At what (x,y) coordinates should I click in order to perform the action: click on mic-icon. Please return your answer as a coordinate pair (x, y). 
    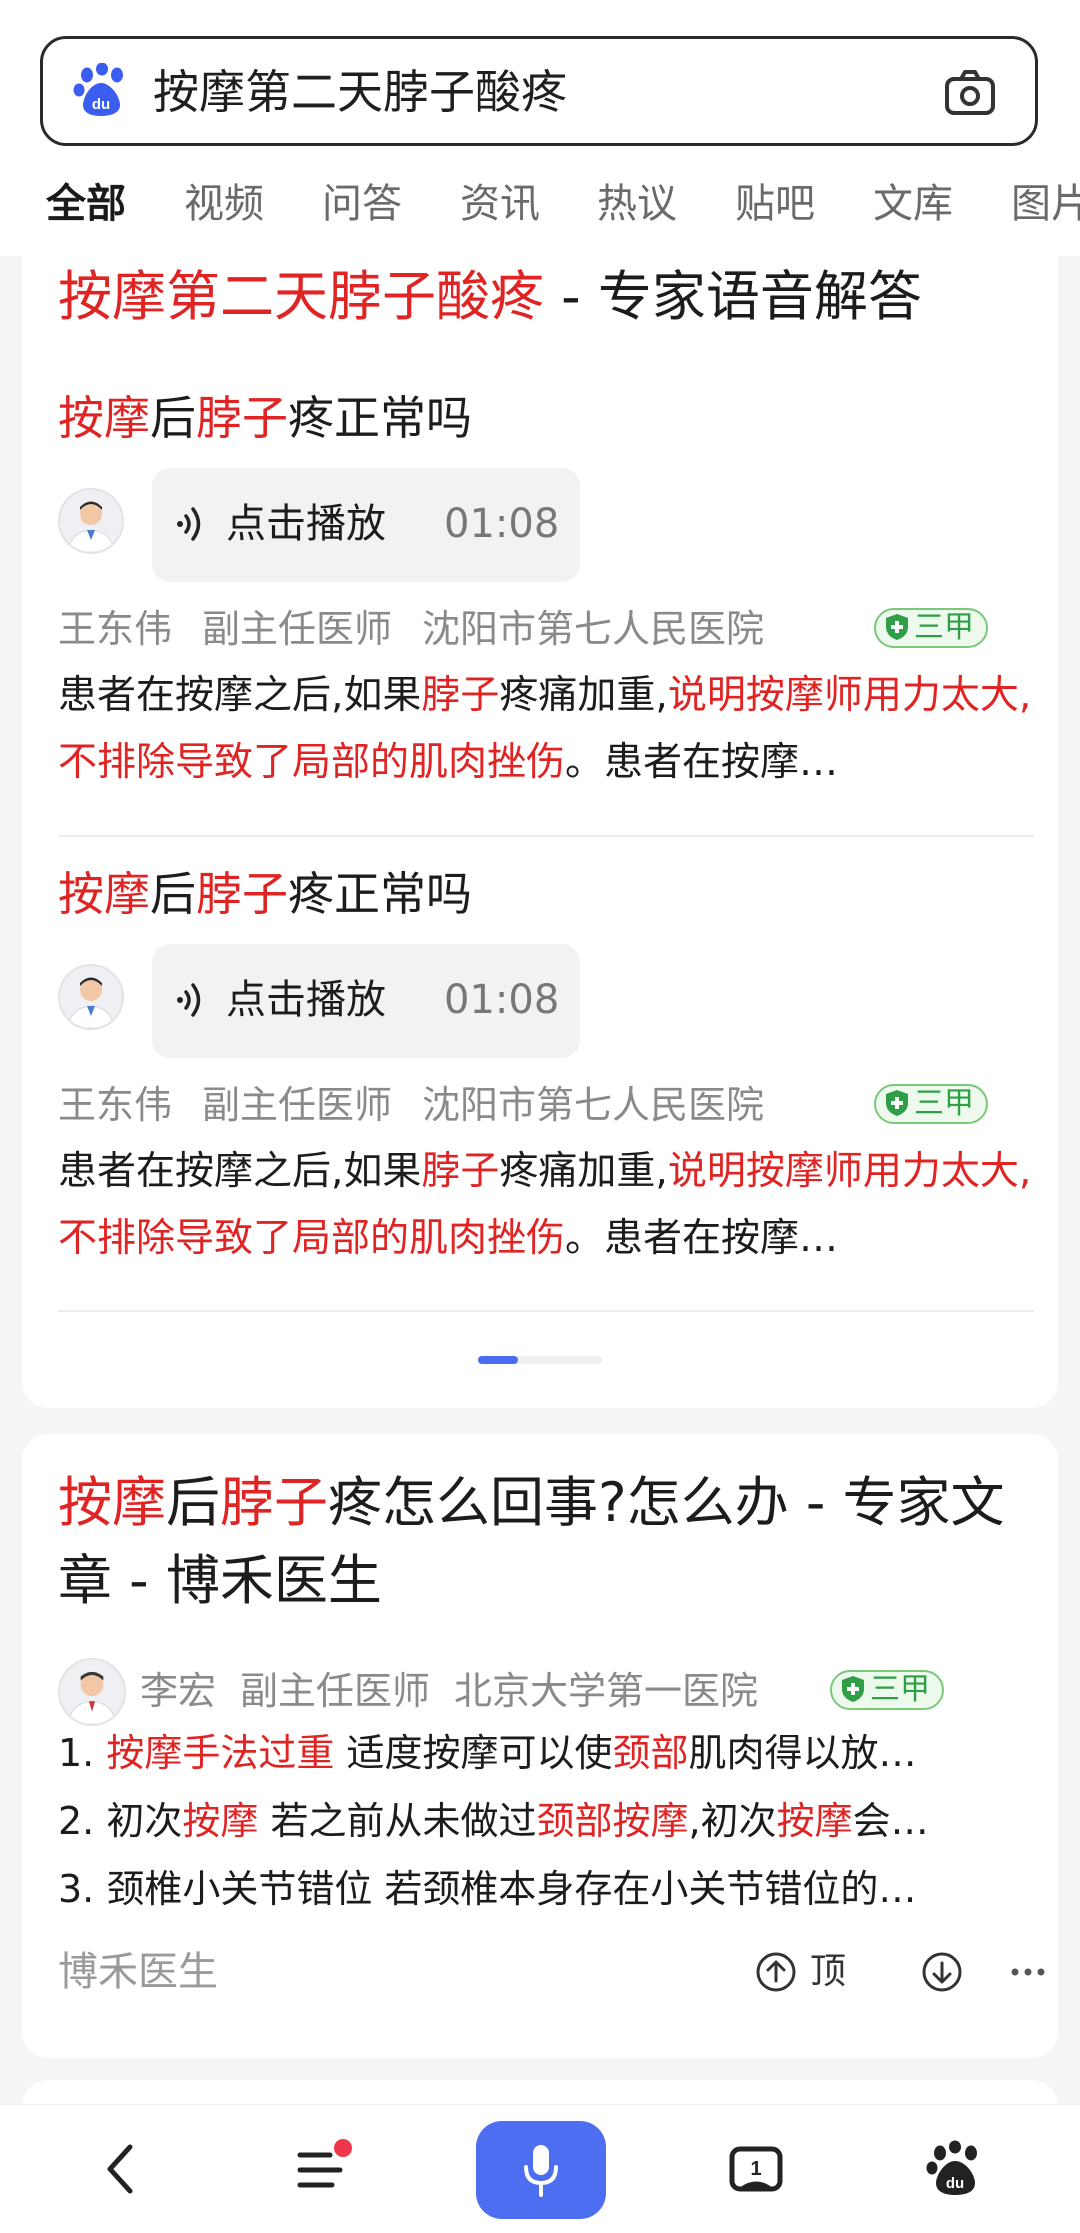
    Looking at the image, I should click on (541, 2171).